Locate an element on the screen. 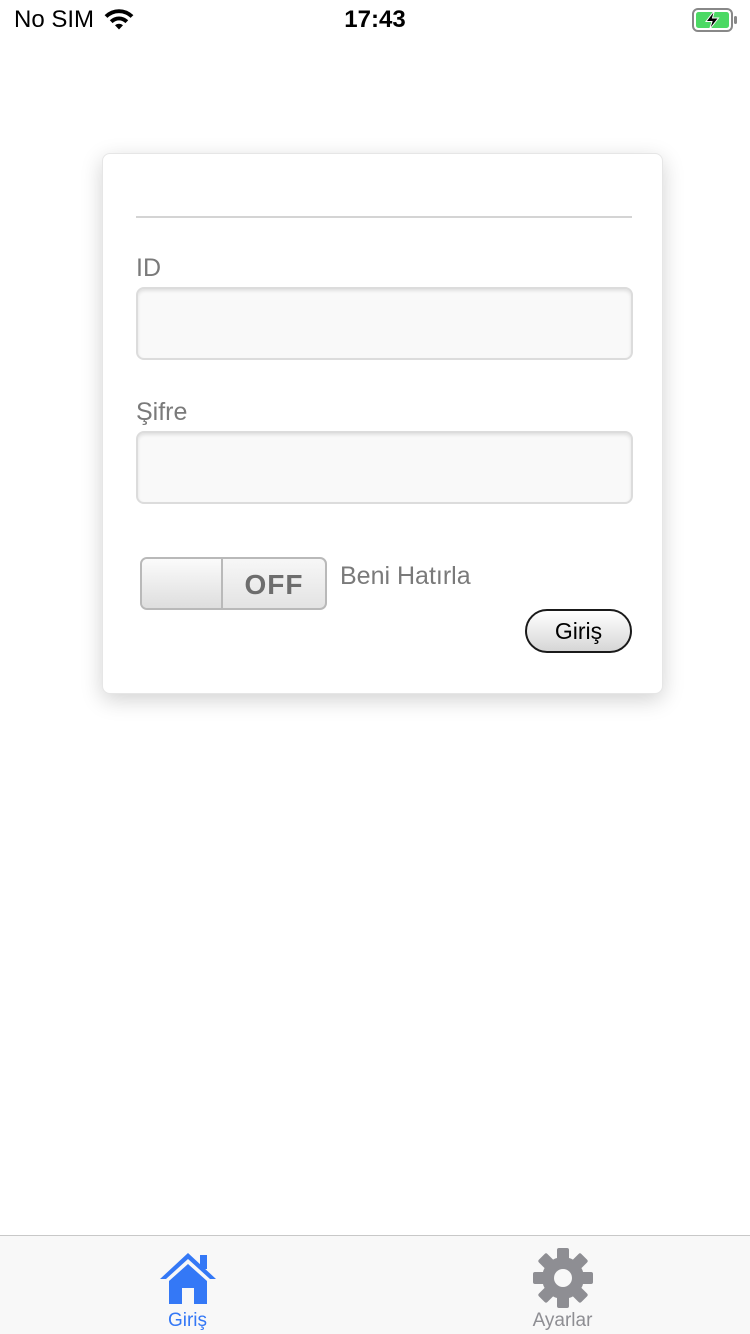 The width and height of the screenshot is (750, 1334). tab-settings: Ayarlar is located at coordinates (562, 1285).